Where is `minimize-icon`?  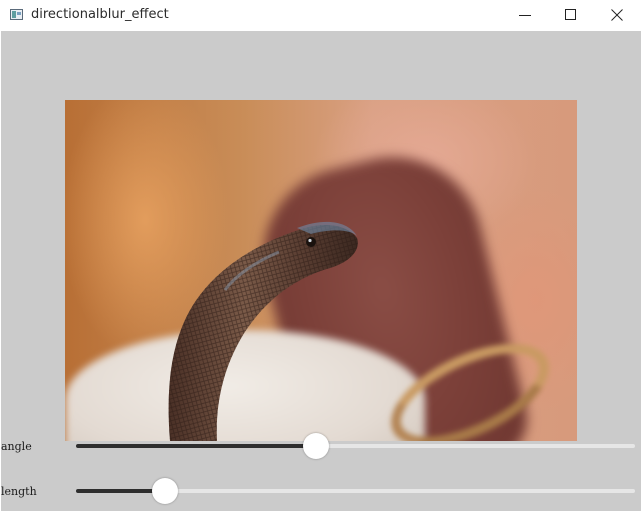
minimize-icon is located at coordinates (525, 15).